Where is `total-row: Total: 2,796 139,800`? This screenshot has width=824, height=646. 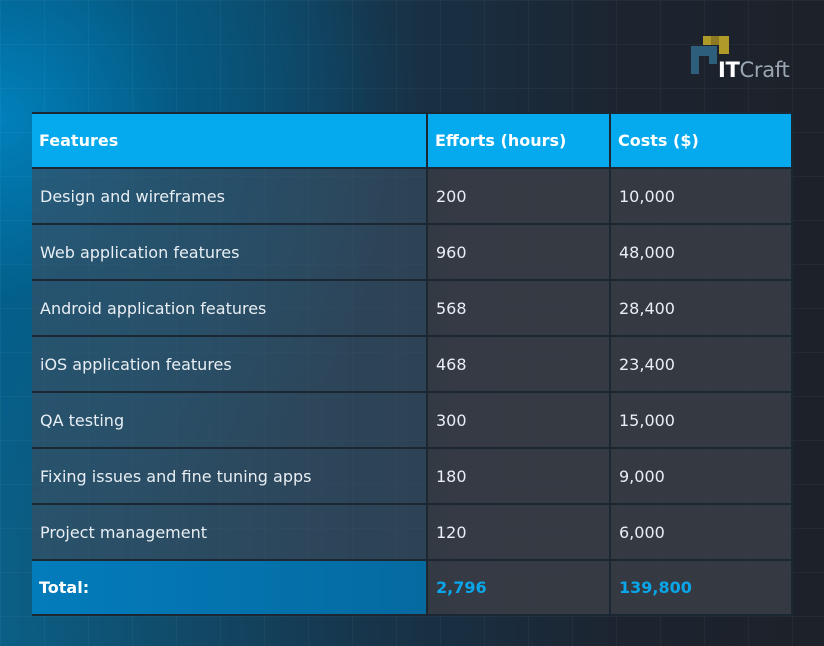 total-row: Total: 2,796 139,800 is located at coordinates (412, 587).